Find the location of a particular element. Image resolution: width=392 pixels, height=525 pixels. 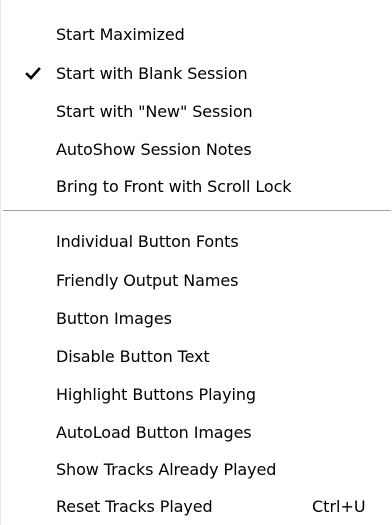

menu-item-reset-tracks-played: Reset Tracks Played Ctrl+U is located at coordinates (196, 506).